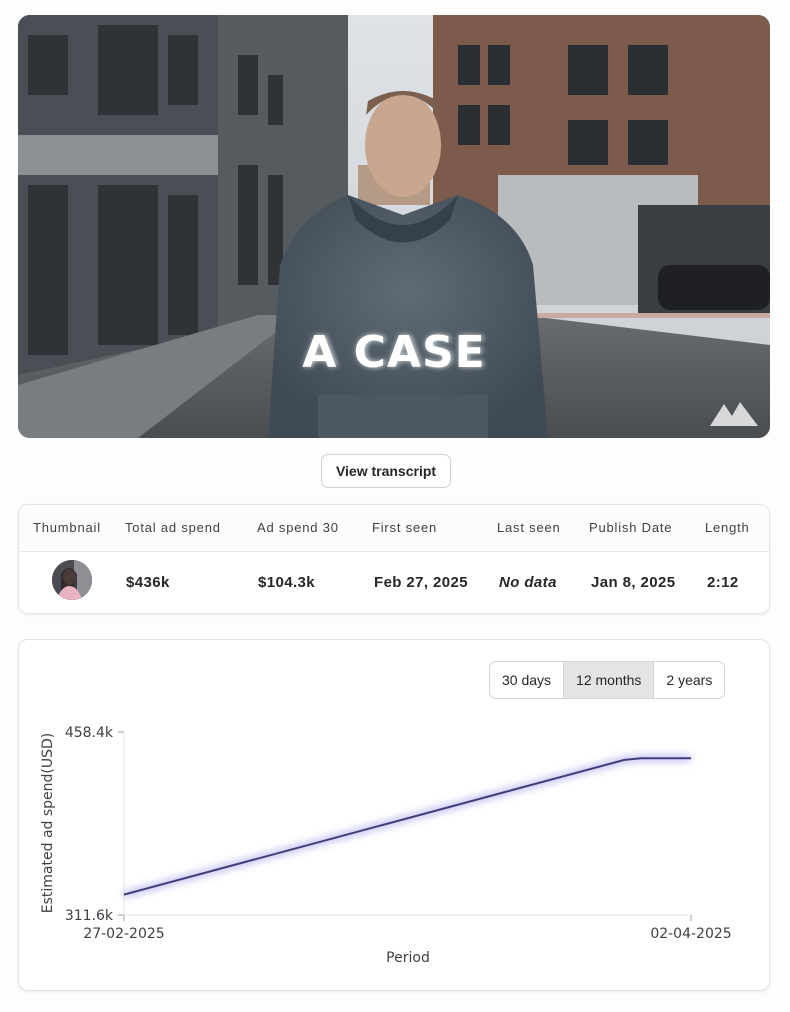 The image size is (790, 1012). What do you see at coordinates (408, 958) in the screenshot?
I see `x-axis-title: Period` at bounding box center [408, 958].